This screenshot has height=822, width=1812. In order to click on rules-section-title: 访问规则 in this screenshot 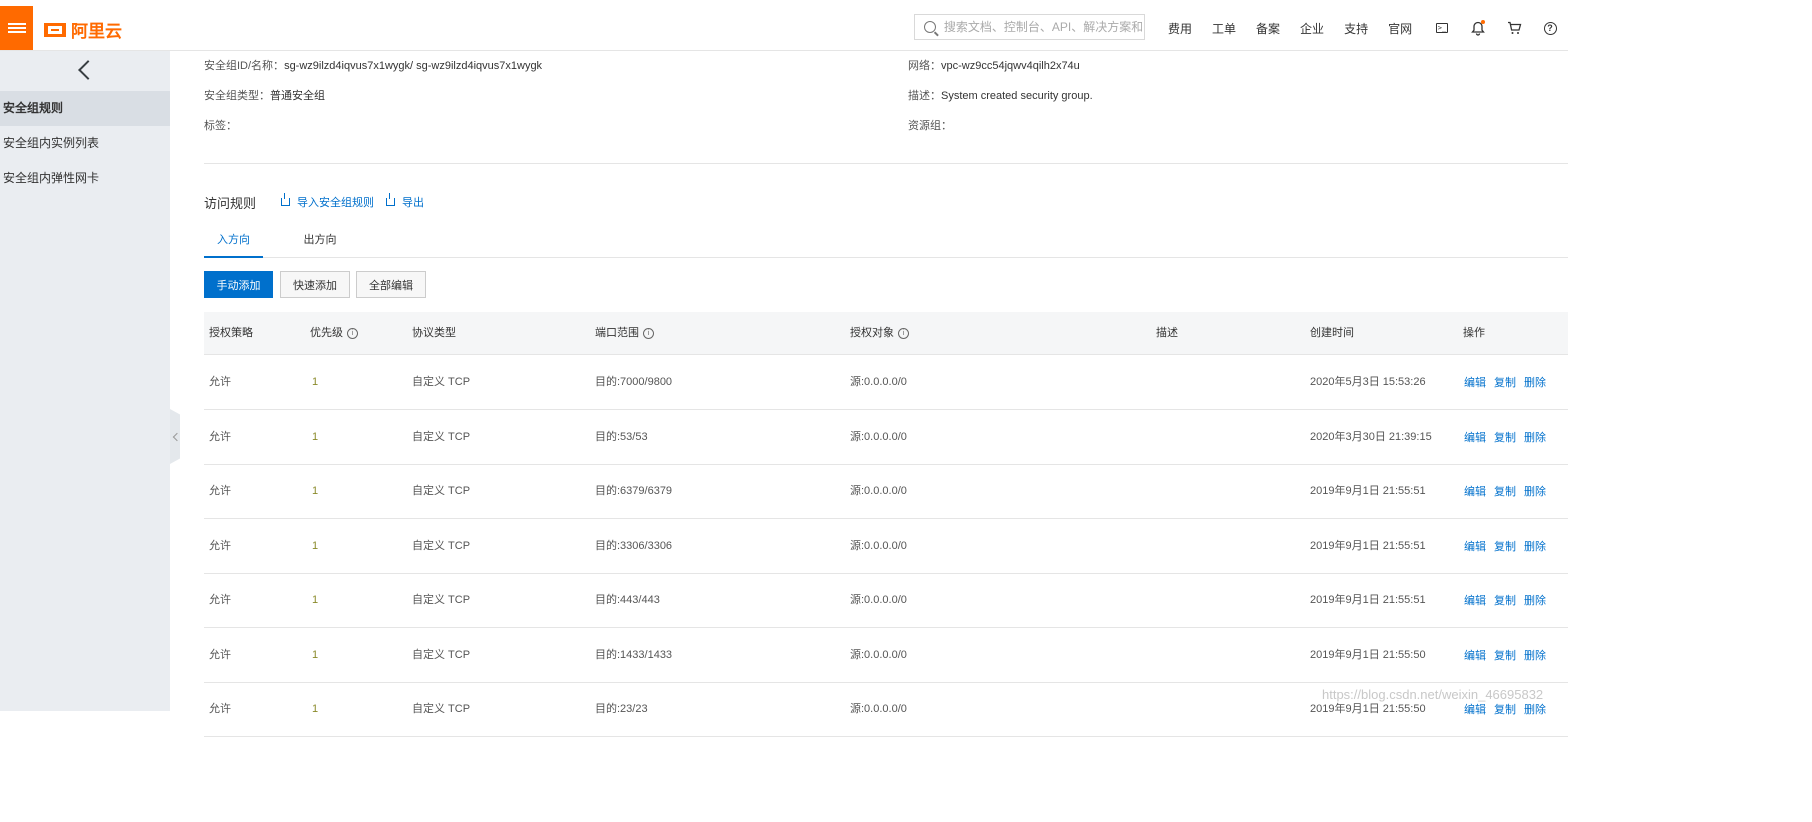, I will do `click(230, 203)`.